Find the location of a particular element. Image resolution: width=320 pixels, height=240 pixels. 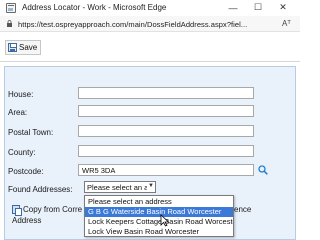

copy-address-label: Copy from Corre is located at coordinates (52, 209).